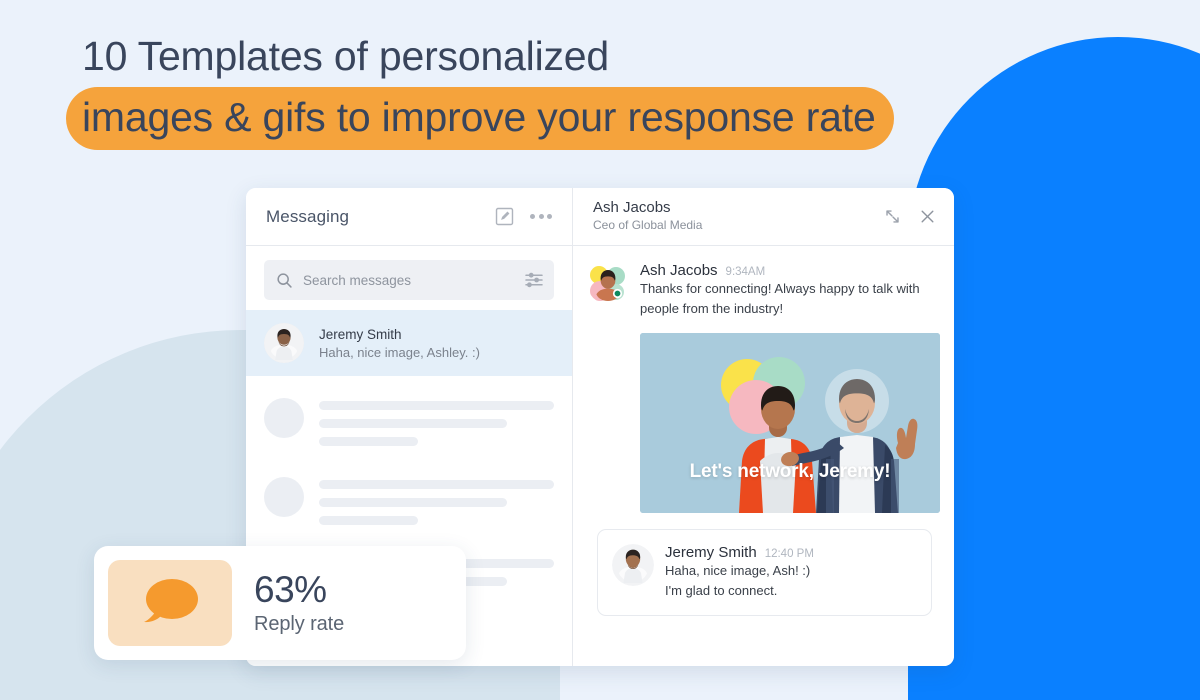  Describe the element at coordinates (632, 208) in the screenshot. I see `thread-contact-name: Ash Jacobs` at that location.